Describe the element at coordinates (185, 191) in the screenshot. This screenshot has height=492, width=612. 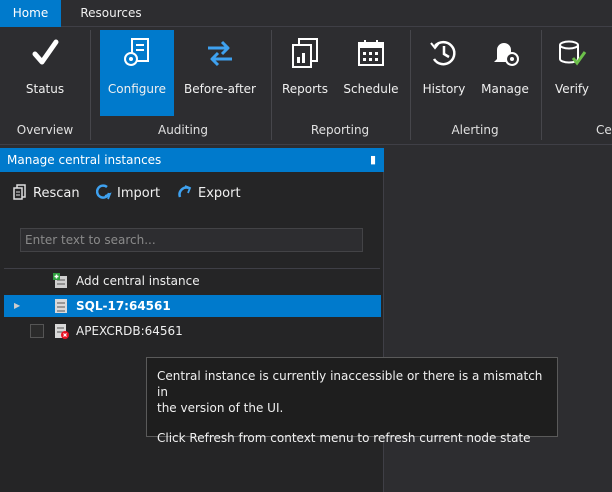
I see `export-icon` at that location.